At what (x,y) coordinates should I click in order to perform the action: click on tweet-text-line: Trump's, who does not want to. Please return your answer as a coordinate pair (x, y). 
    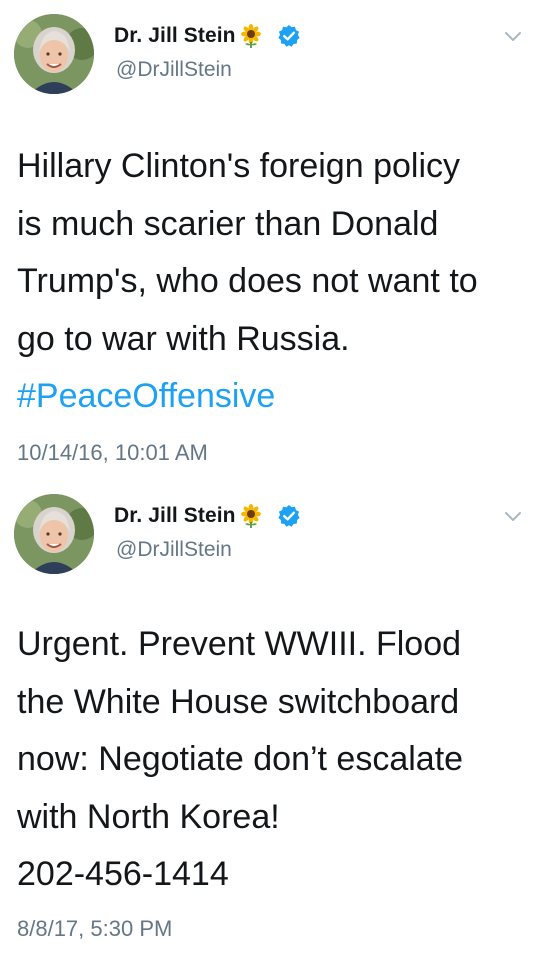
    Looking at the image, I should click on (247, 281).